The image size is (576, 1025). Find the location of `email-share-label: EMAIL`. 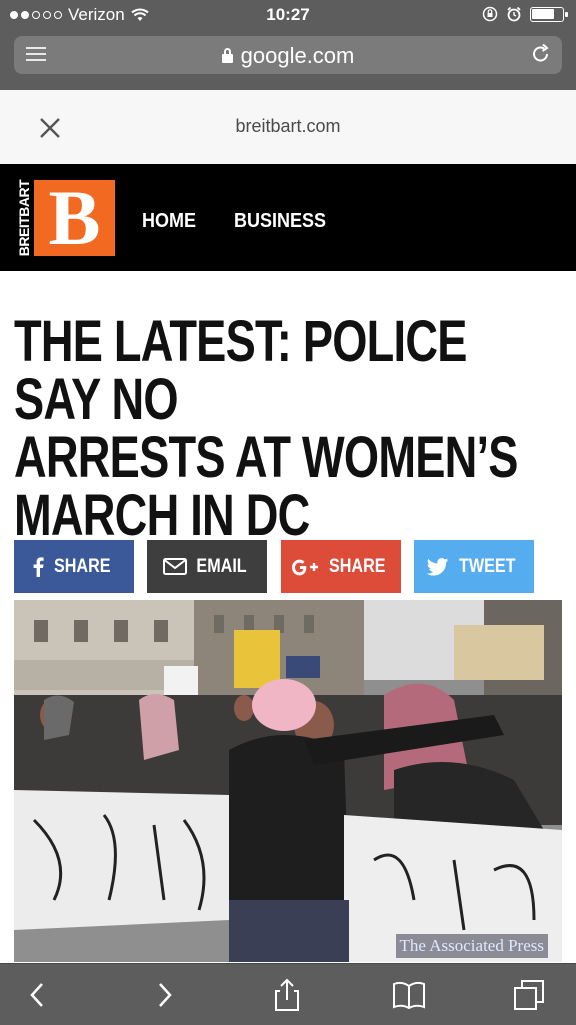

email-share-label: EMAIL is located at coordinates (221, 566).